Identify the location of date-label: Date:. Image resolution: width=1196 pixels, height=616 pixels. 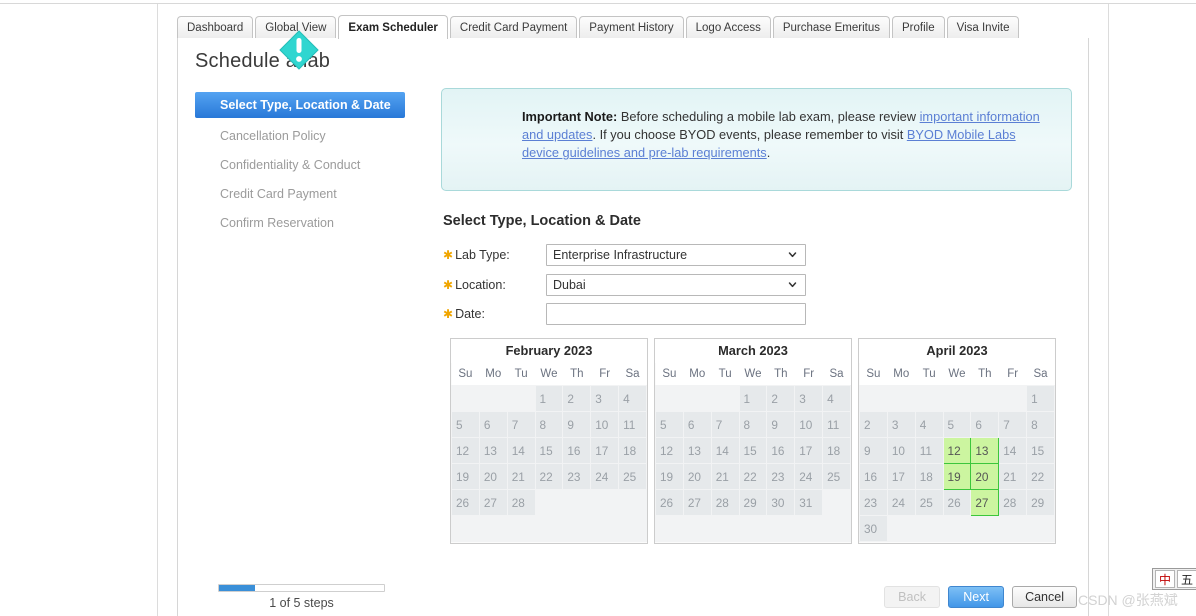
(470, 314).